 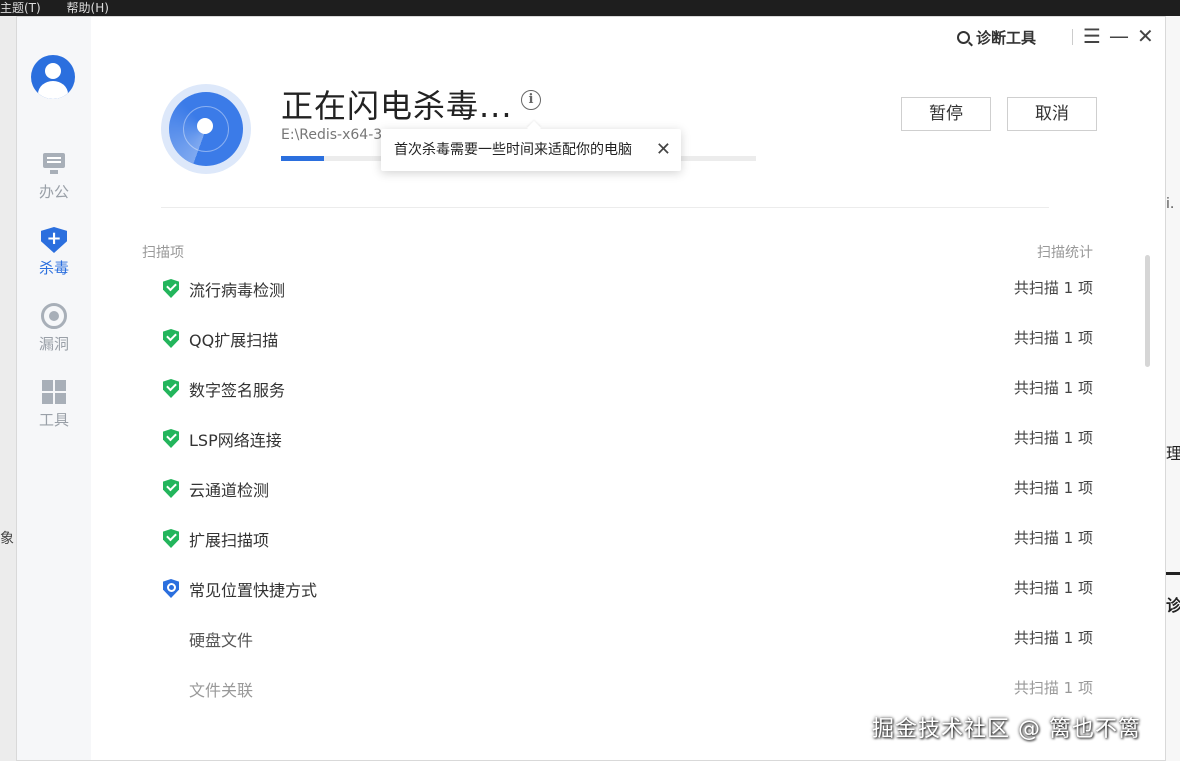 What do you see at coordinates (1173, 573) in the screenshot?
I see `background-right-divider` at bounding box center [1173, 573].